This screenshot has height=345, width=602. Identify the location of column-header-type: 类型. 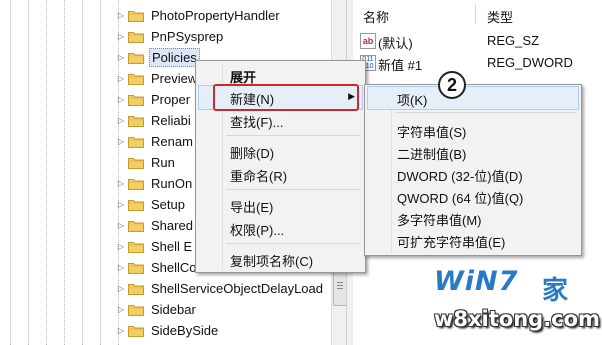
(500, 16).